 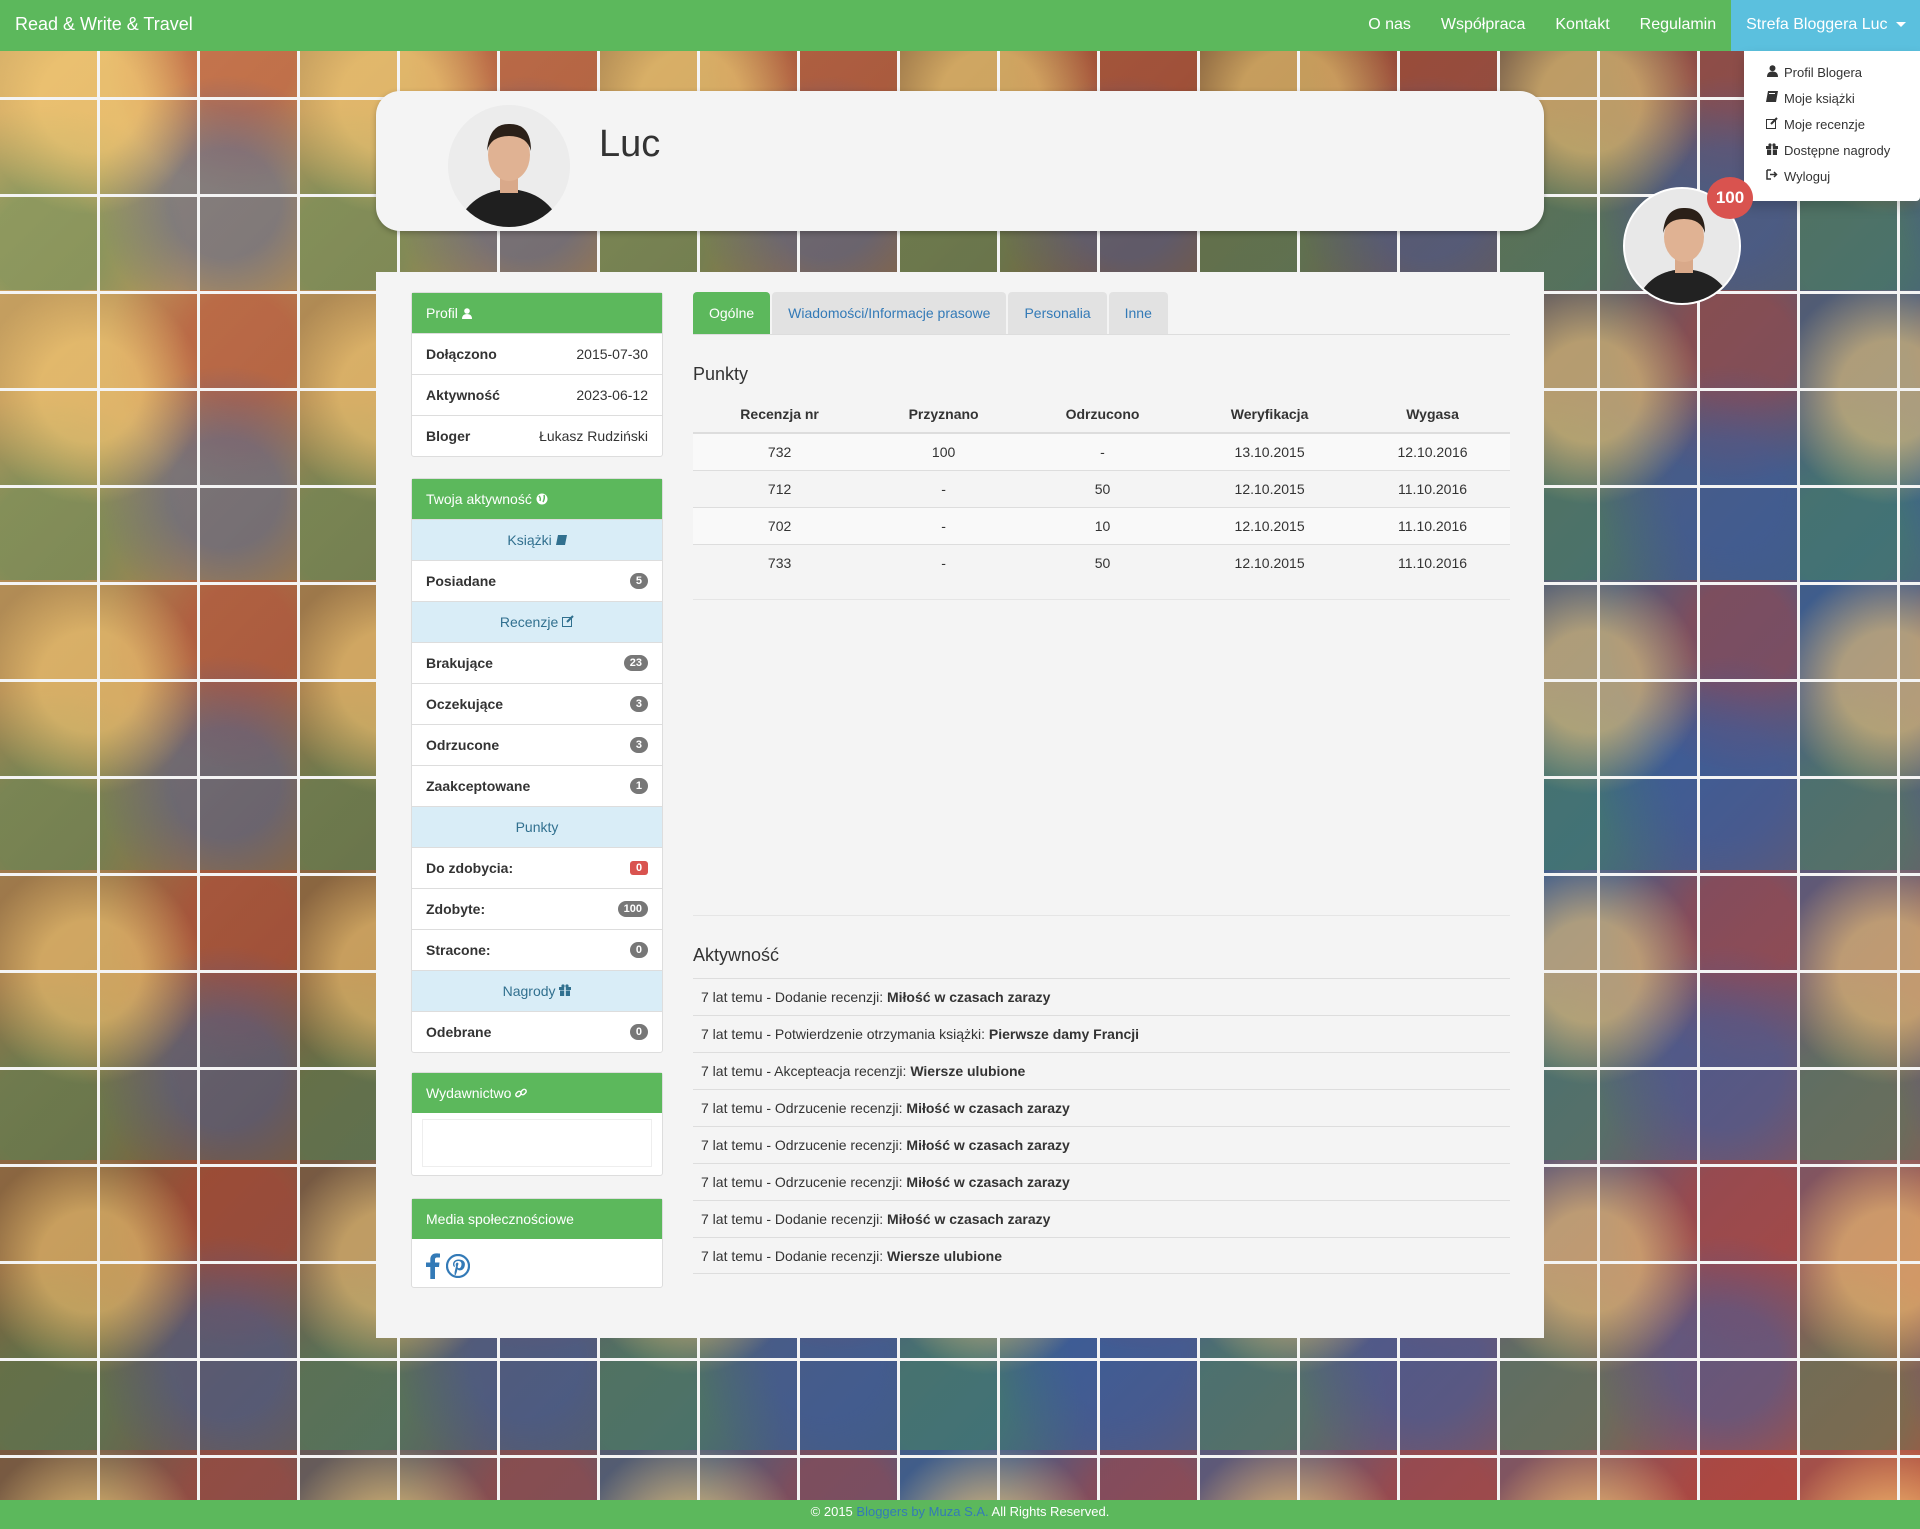 I want to click on table-row: 733 - 50 12.10.2015 11.10.2016, so click(x=1101, y=562).